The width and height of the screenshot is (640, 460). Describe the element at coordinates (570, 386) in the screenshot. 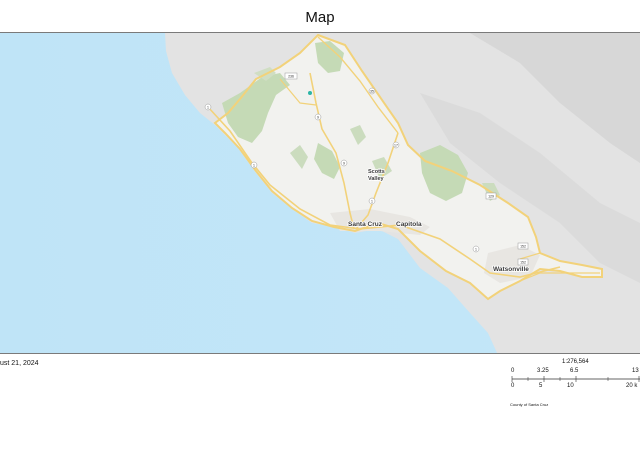

I see `scale-tick-label: 10` at that location.